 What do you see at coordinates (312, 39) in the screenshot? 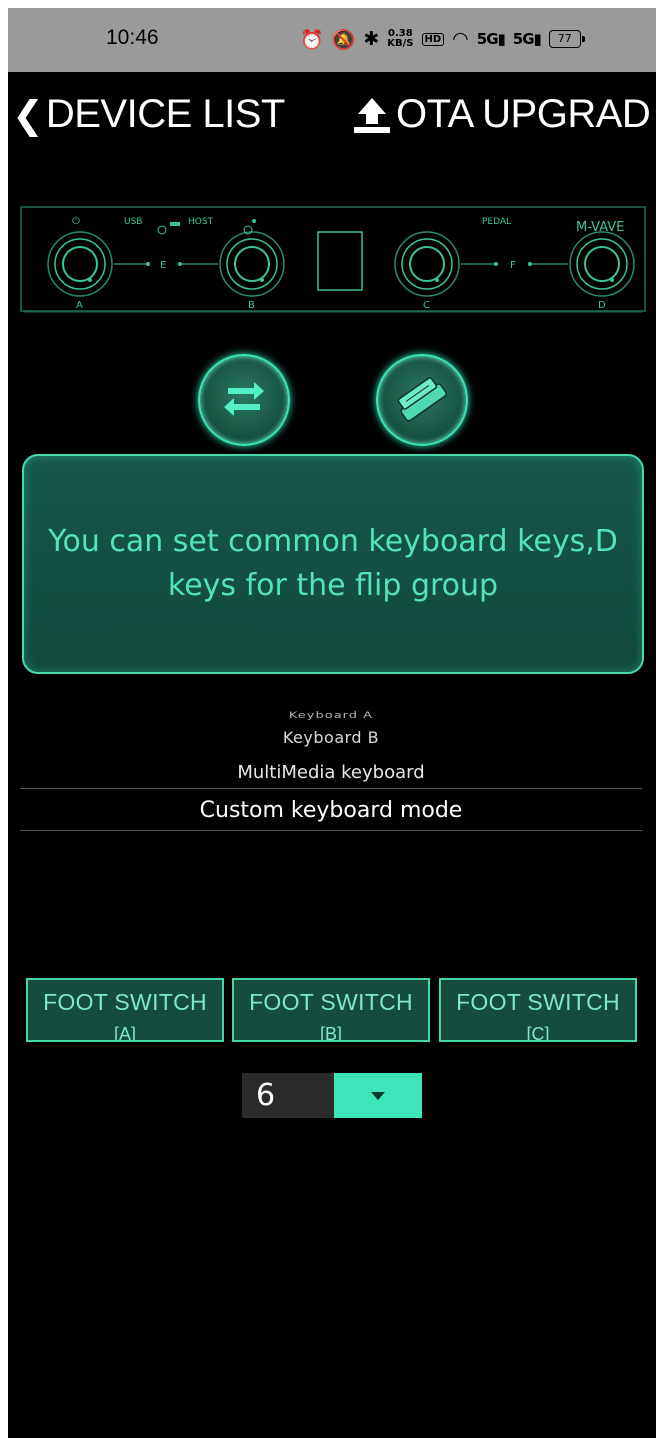
I see `alarm-icon: ⏰` at bounding box center [312, 39].